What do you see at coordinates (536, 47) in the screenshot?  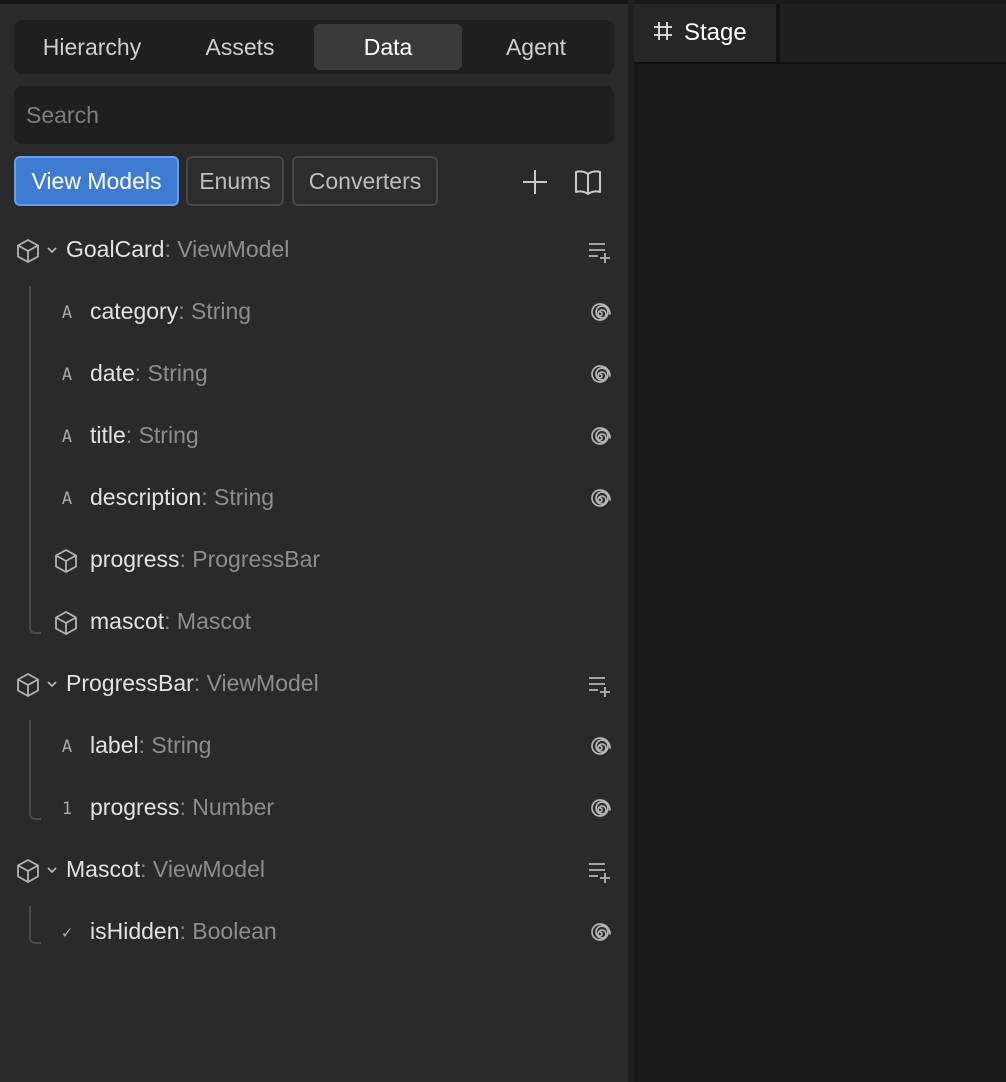 I see `tab-agent: Agent` at bounding box center [536, 47].